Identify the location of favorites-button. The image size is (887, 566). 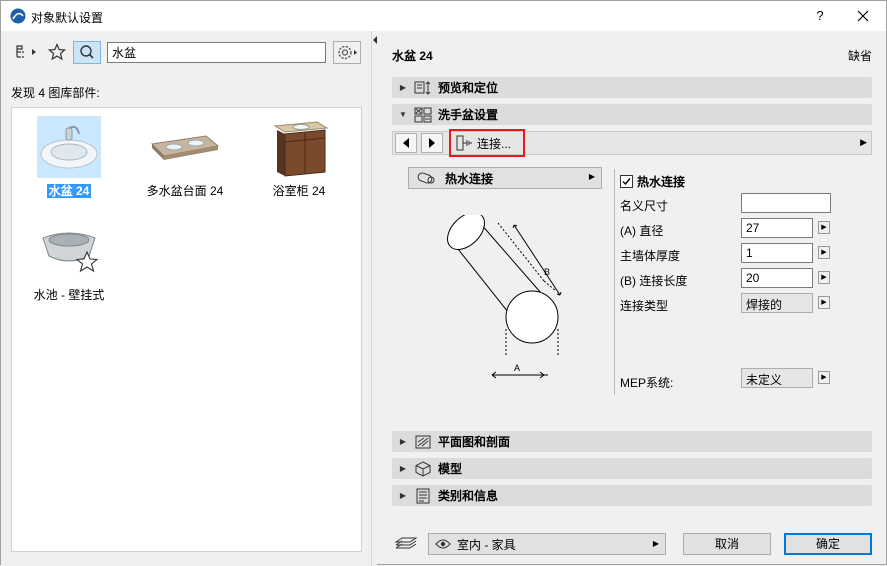
(57, 52).